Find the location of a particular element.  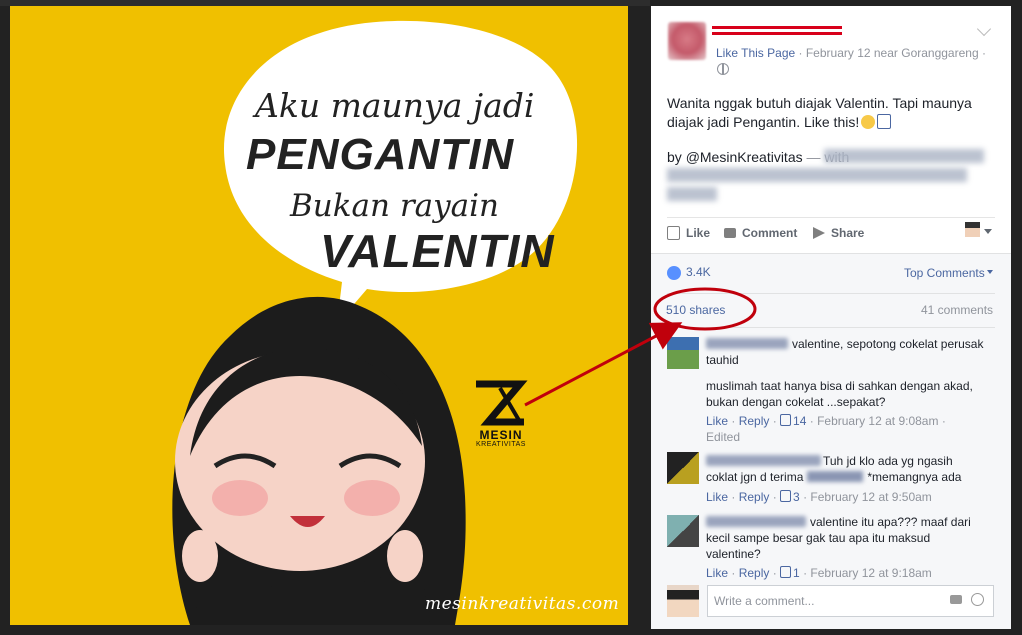

comment-time: February 12 at 9:08am is located at coordinates (877, 421).